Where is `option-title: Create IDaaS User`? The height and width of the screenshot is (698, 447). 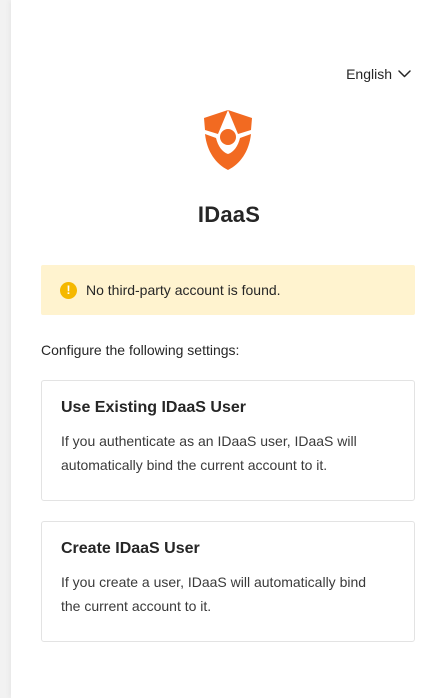
option-title: Create IDaaS User is located at coordinates (130, 548).